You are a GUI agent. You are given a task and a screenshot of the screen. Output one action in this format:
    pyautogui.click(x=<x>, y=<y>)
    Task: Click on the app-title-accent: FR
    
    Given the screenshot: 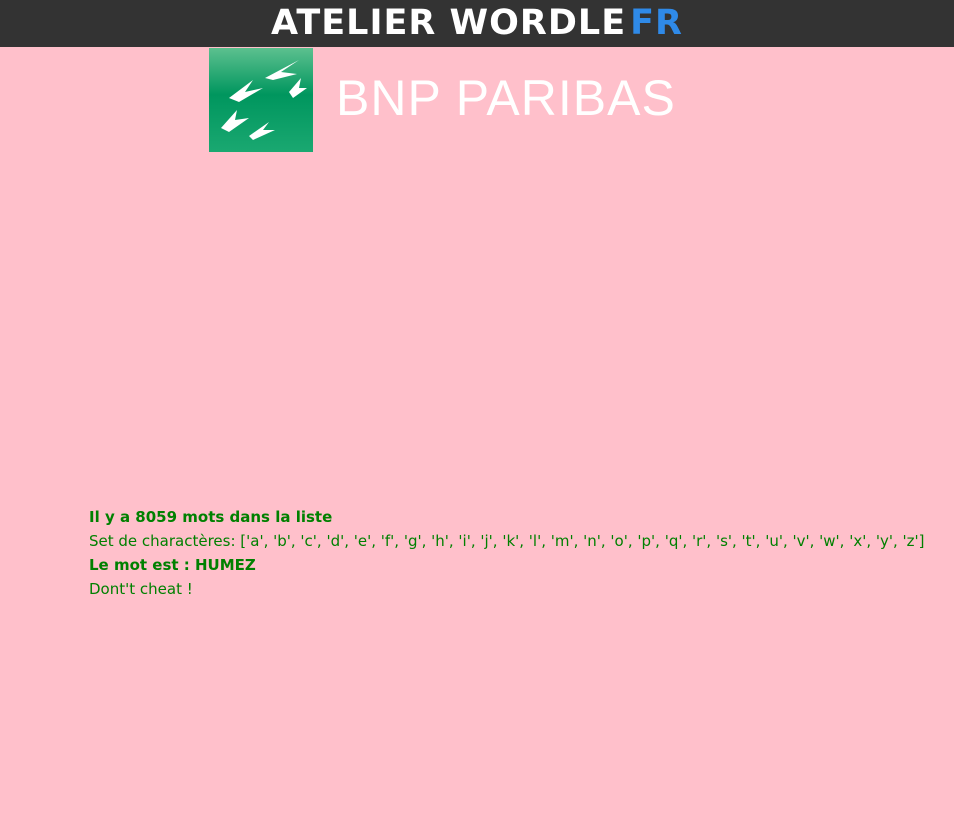 What is the action you would take?
    pyautogui.click(x=656, y=23)
    